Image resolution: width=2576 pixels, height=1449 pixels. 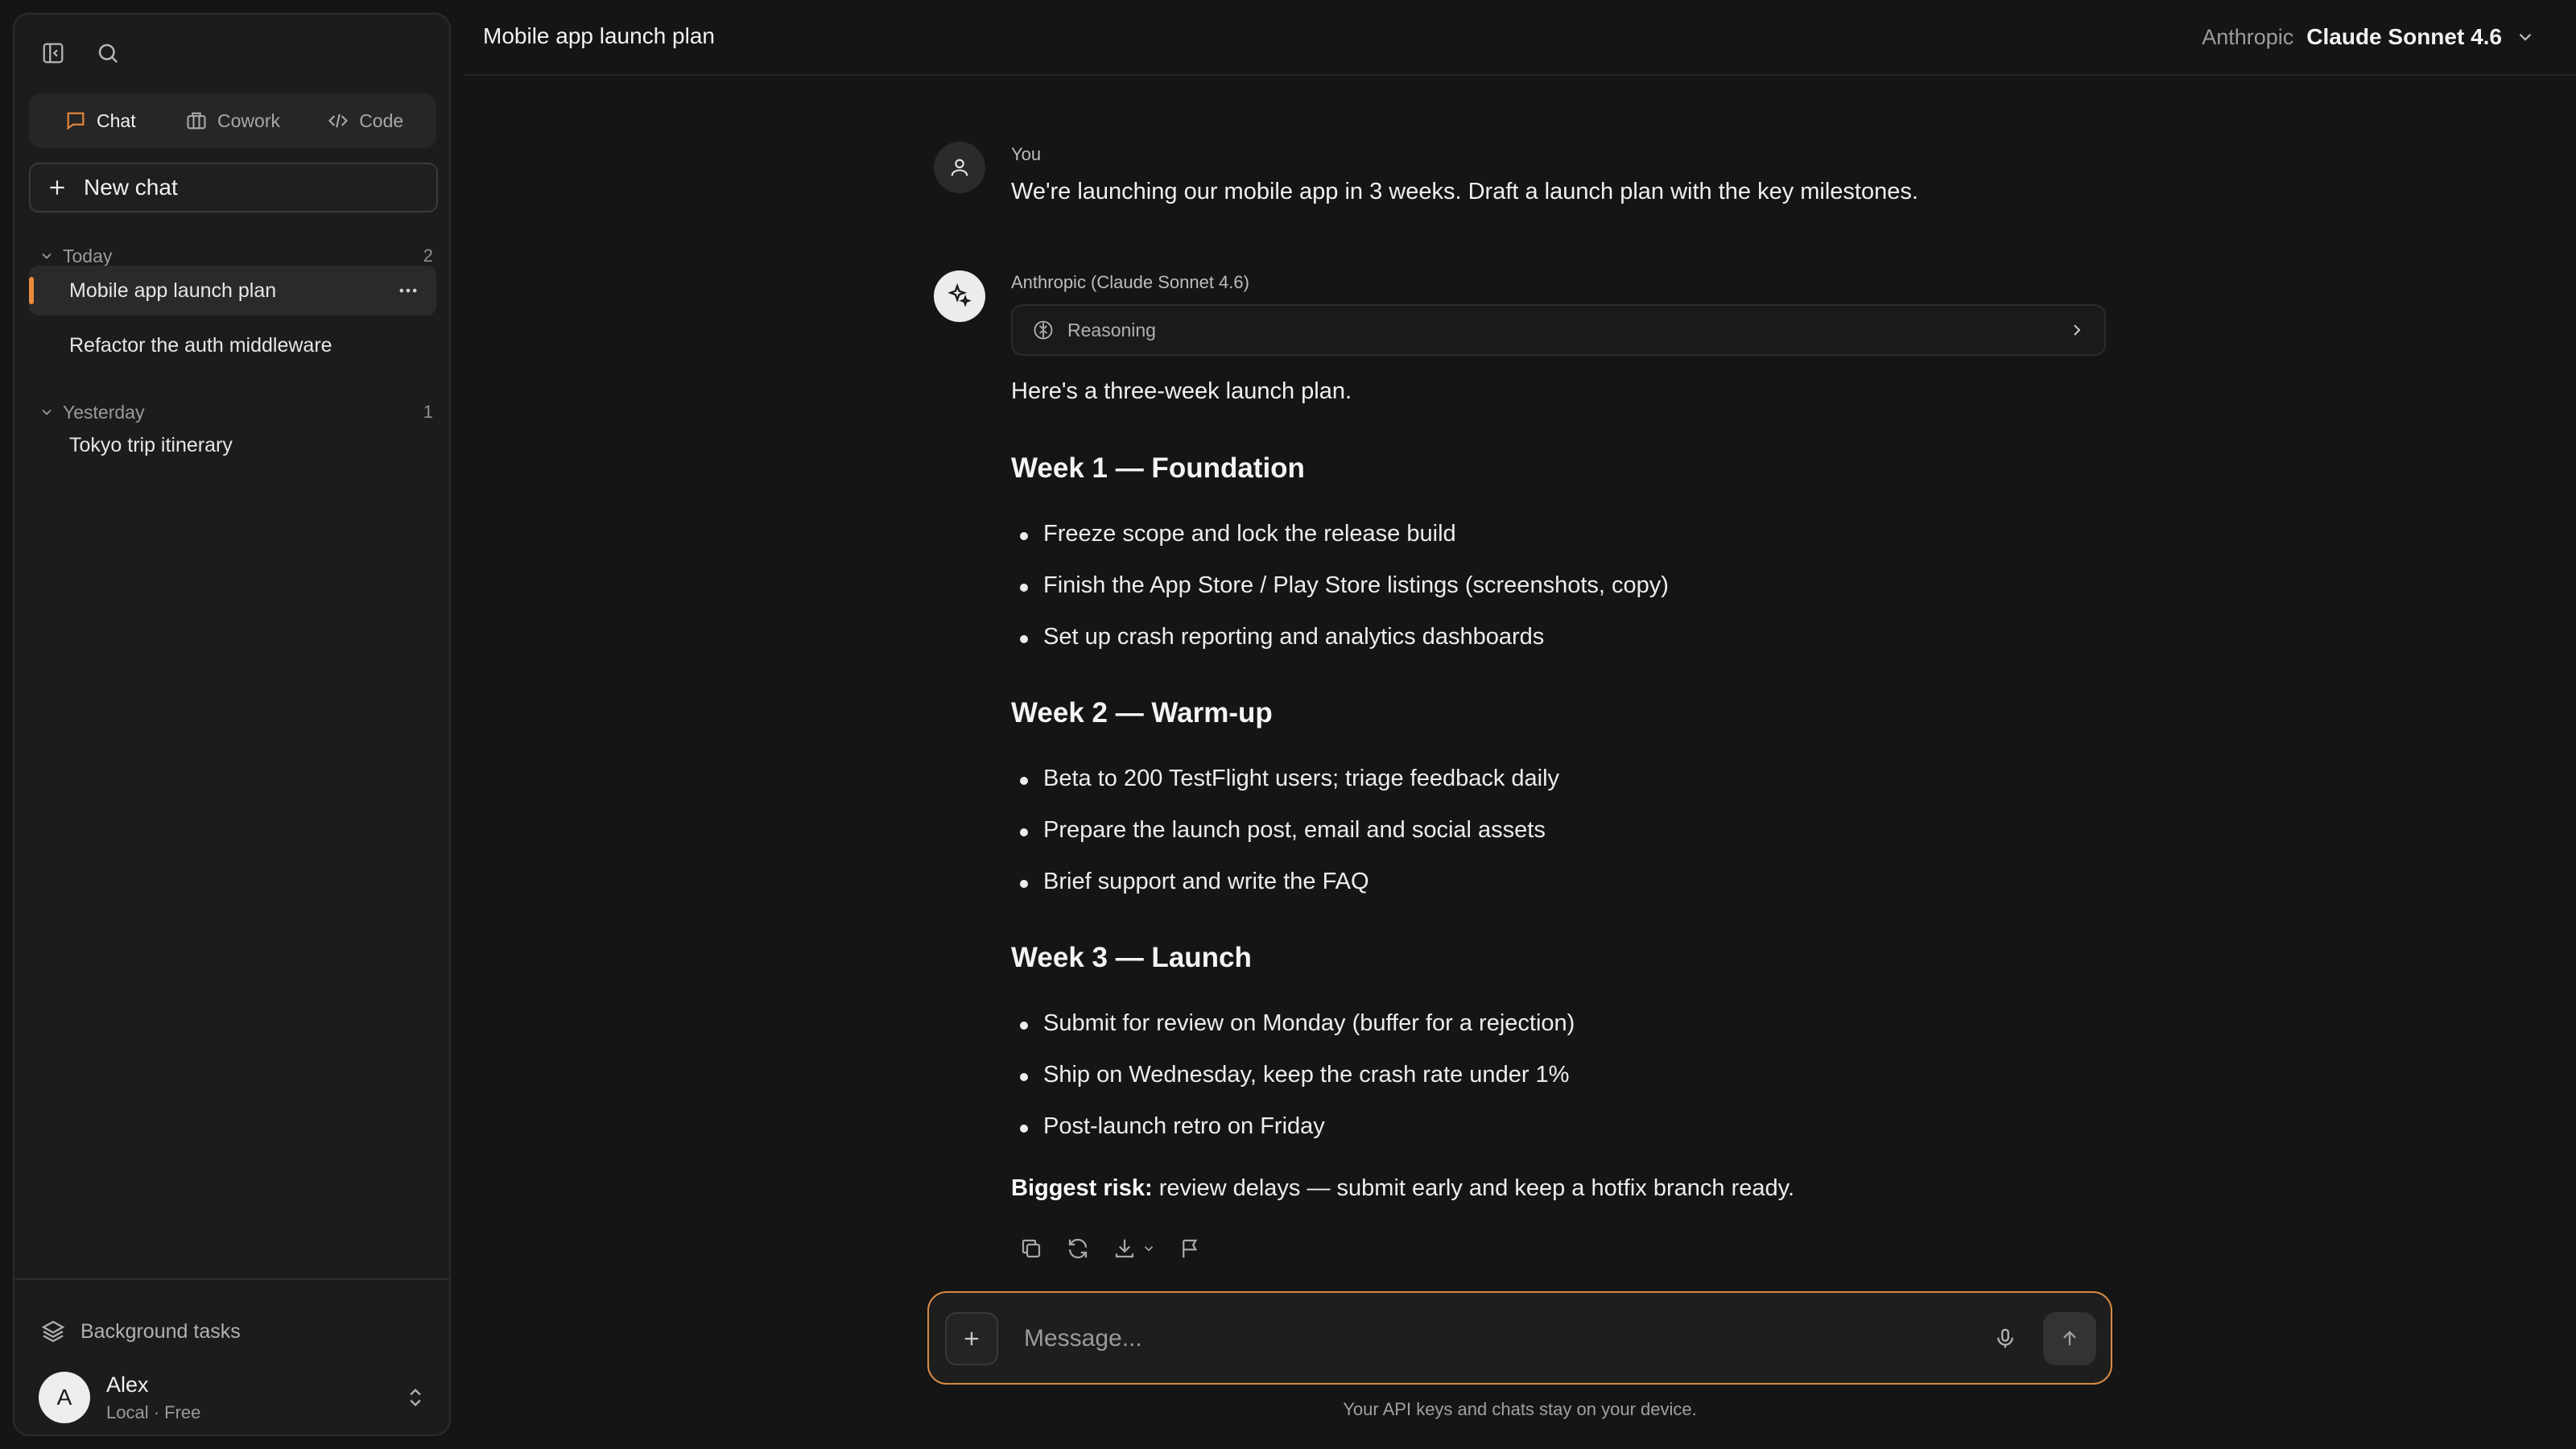 I want to click on copy-icon, so click(x=1031, y=1248).